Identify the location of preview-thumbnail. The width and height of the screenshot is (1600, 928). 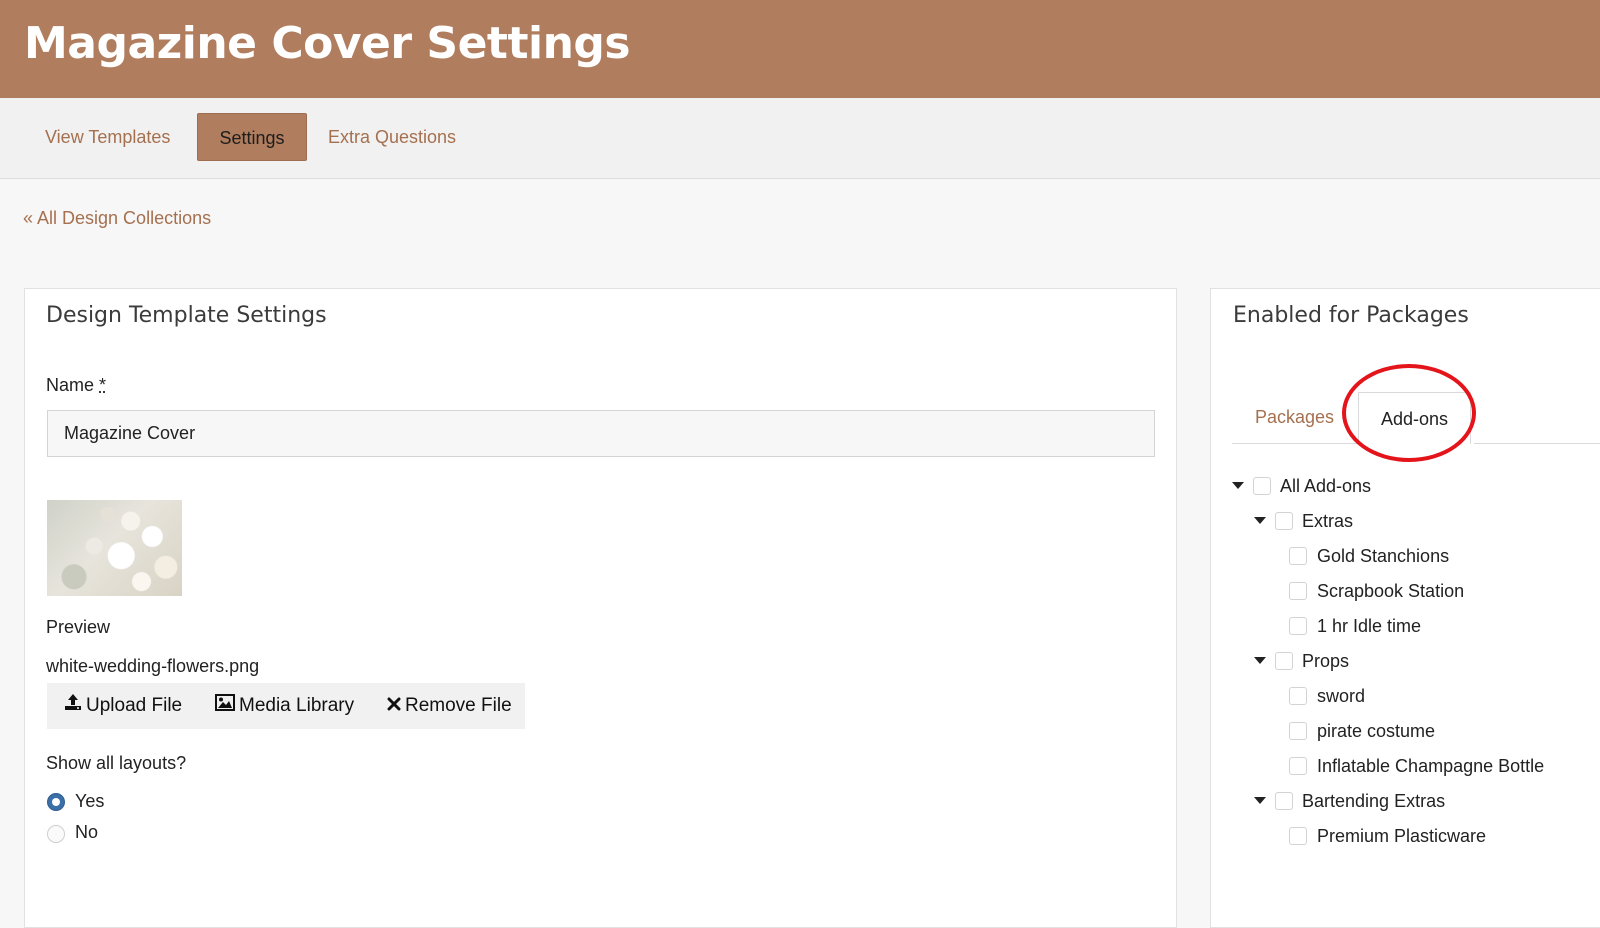
(114, 548).